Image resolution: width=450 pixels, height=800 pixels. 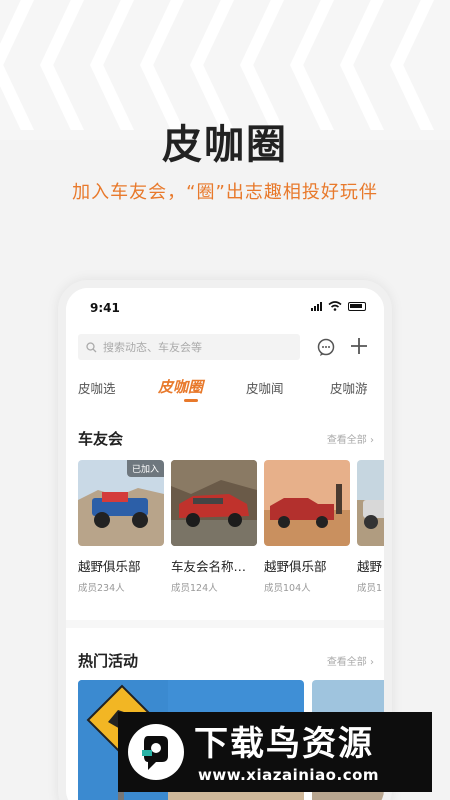 I want to click on events-title: 热门活动, so click(x=108, y=661).